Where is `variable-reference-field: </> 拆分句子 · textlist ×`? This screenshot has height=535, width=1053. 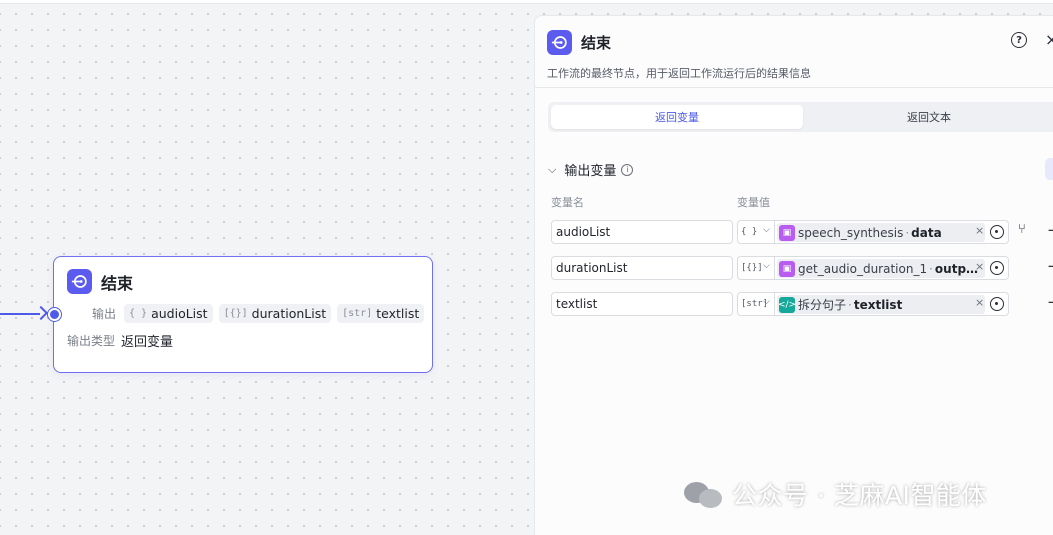
variable-reference-field: </> 拆分句子 · textlist × is located at coordinates (892, 304).